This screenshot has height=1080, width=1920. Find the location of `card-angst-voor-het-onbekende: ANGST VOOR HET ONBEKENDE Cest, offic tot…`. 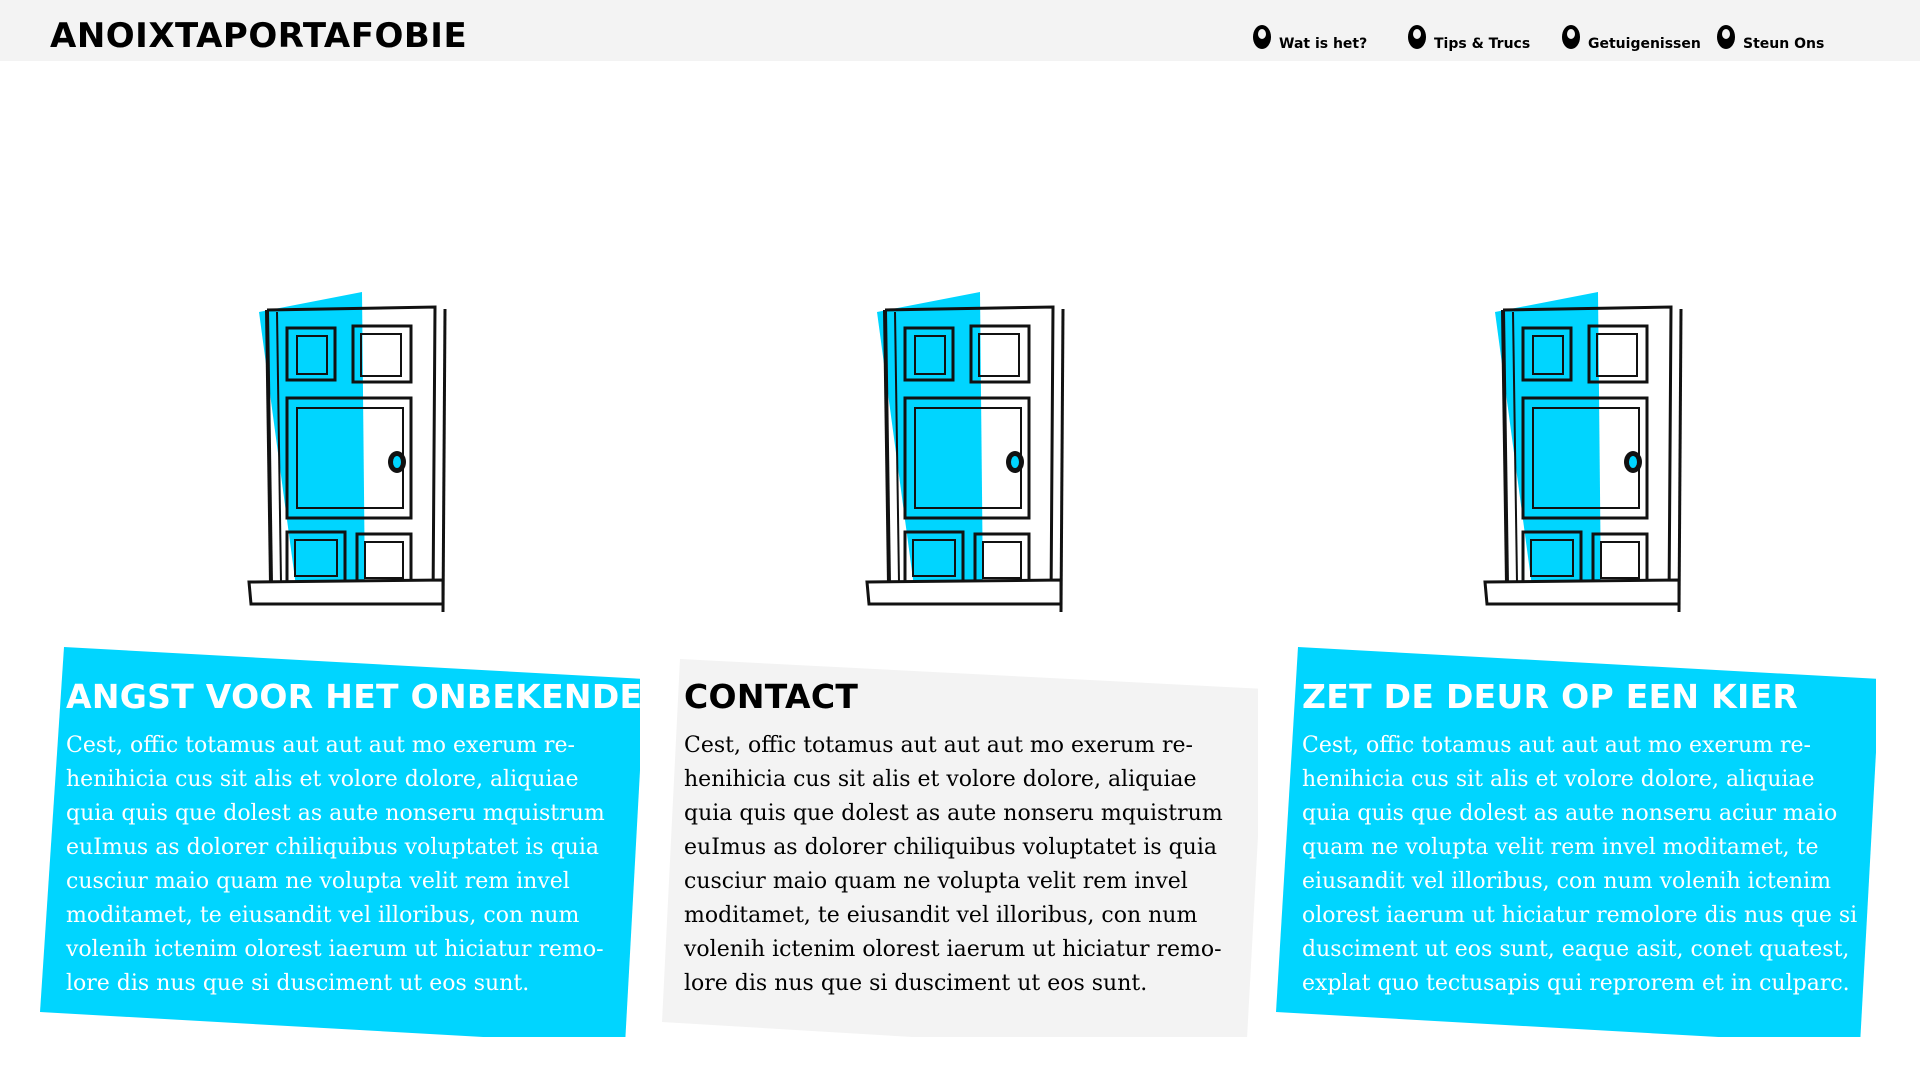

card-angst-voor-het-onbekende: ANGST VOOR HET ONBEKENDE Cest, offic tot… is located at coordinates (341, 842).